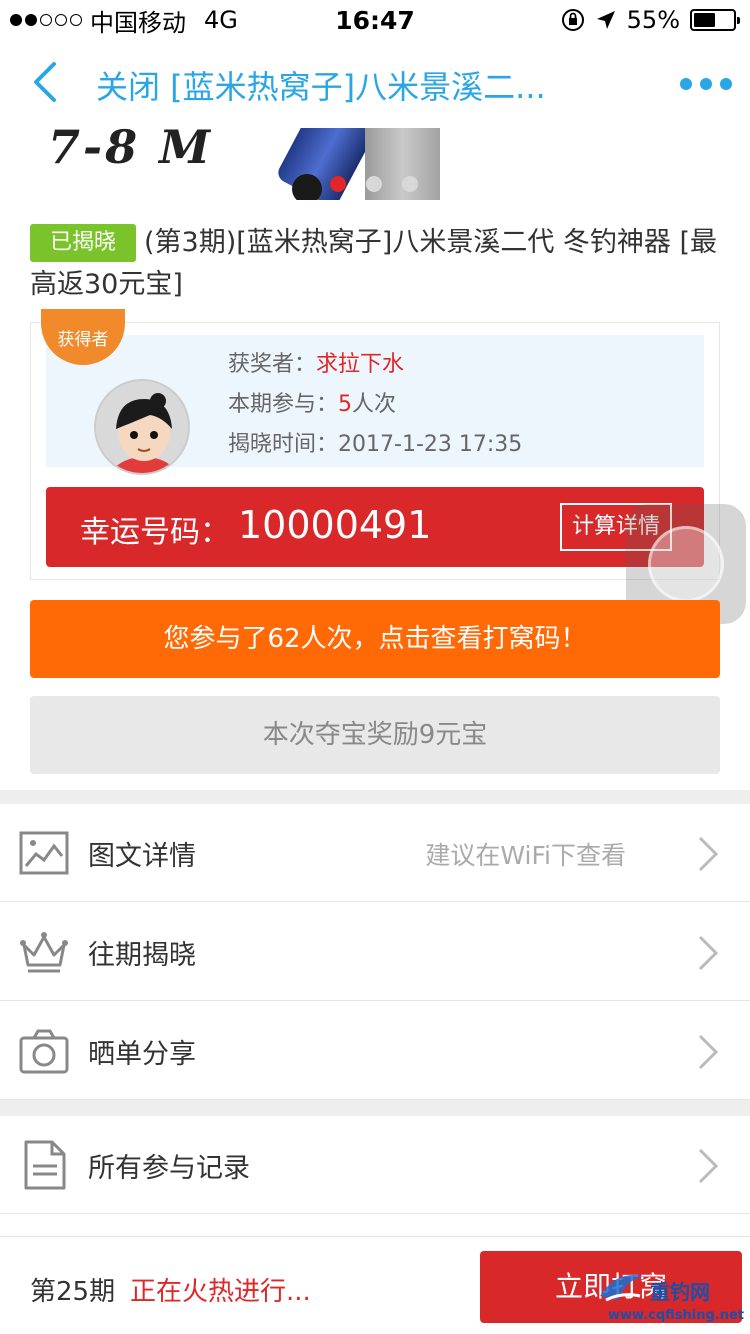  I want to click on list-item-hint: 建议在WiFi下查看, so click(525, 855).